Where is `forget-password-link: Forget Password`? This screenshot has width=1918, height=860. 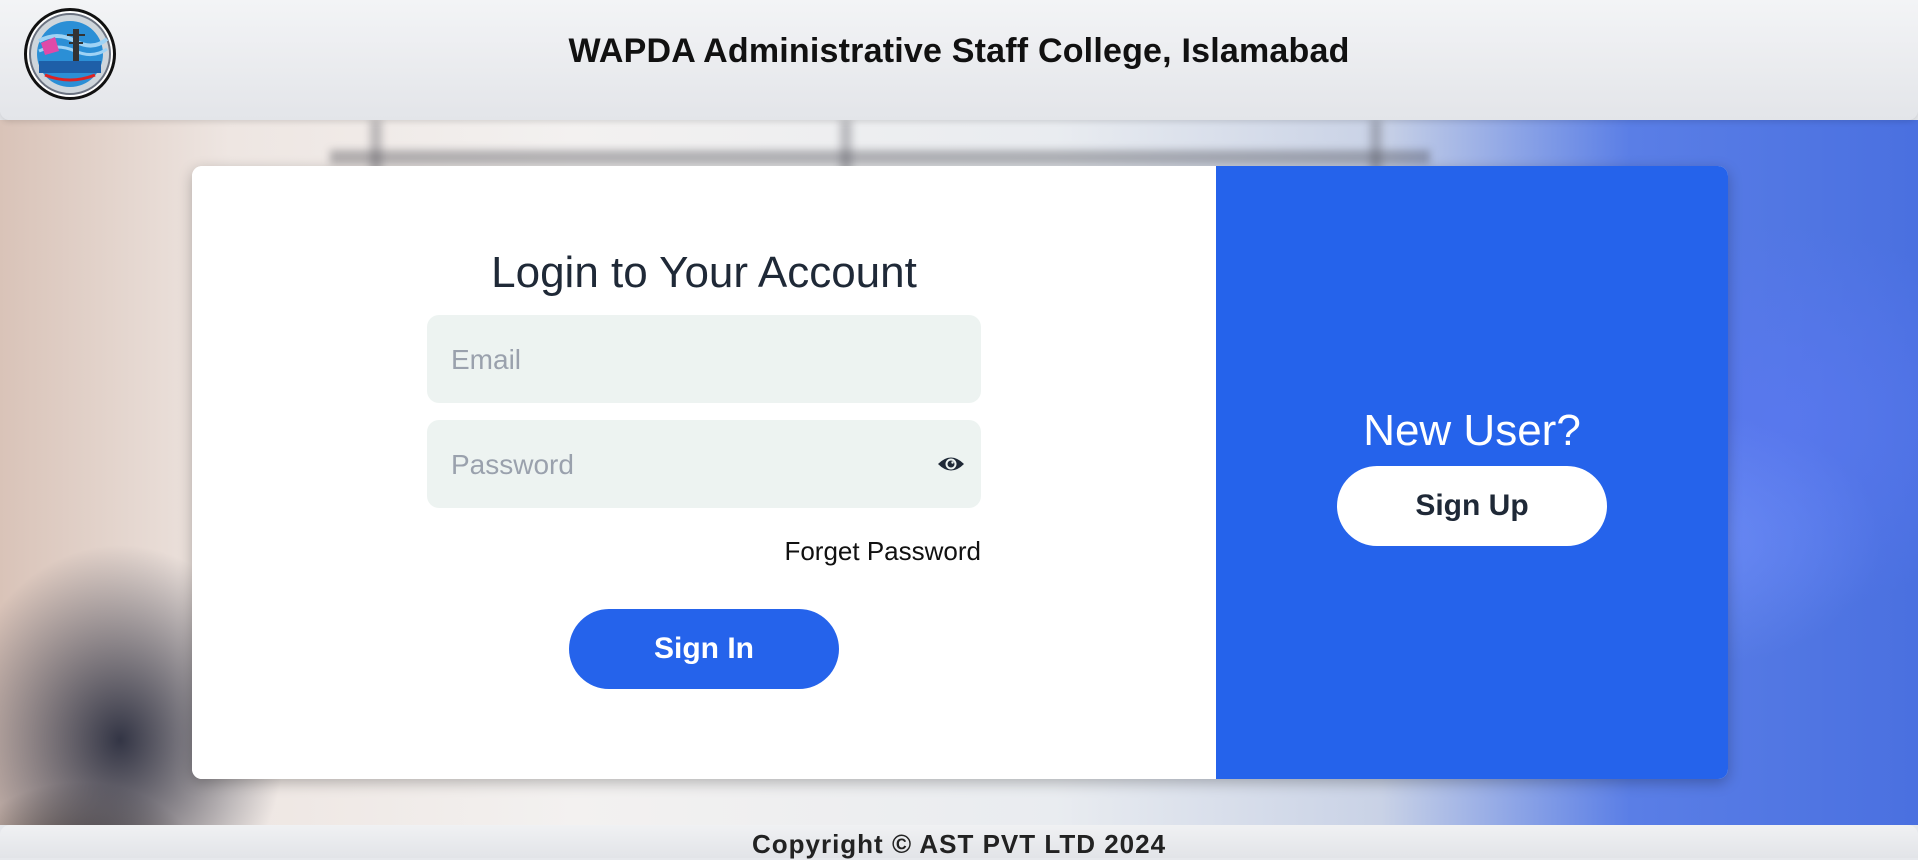 forget-password-link: Forget Password is located at coordinates (704, 551).